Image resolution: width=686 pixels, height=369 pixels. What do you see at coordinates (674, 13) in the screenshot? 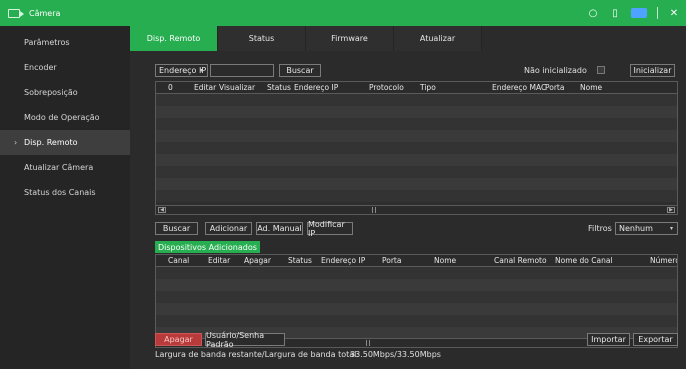
I see `close-icon: ✕` at bounding box center [674, 13].